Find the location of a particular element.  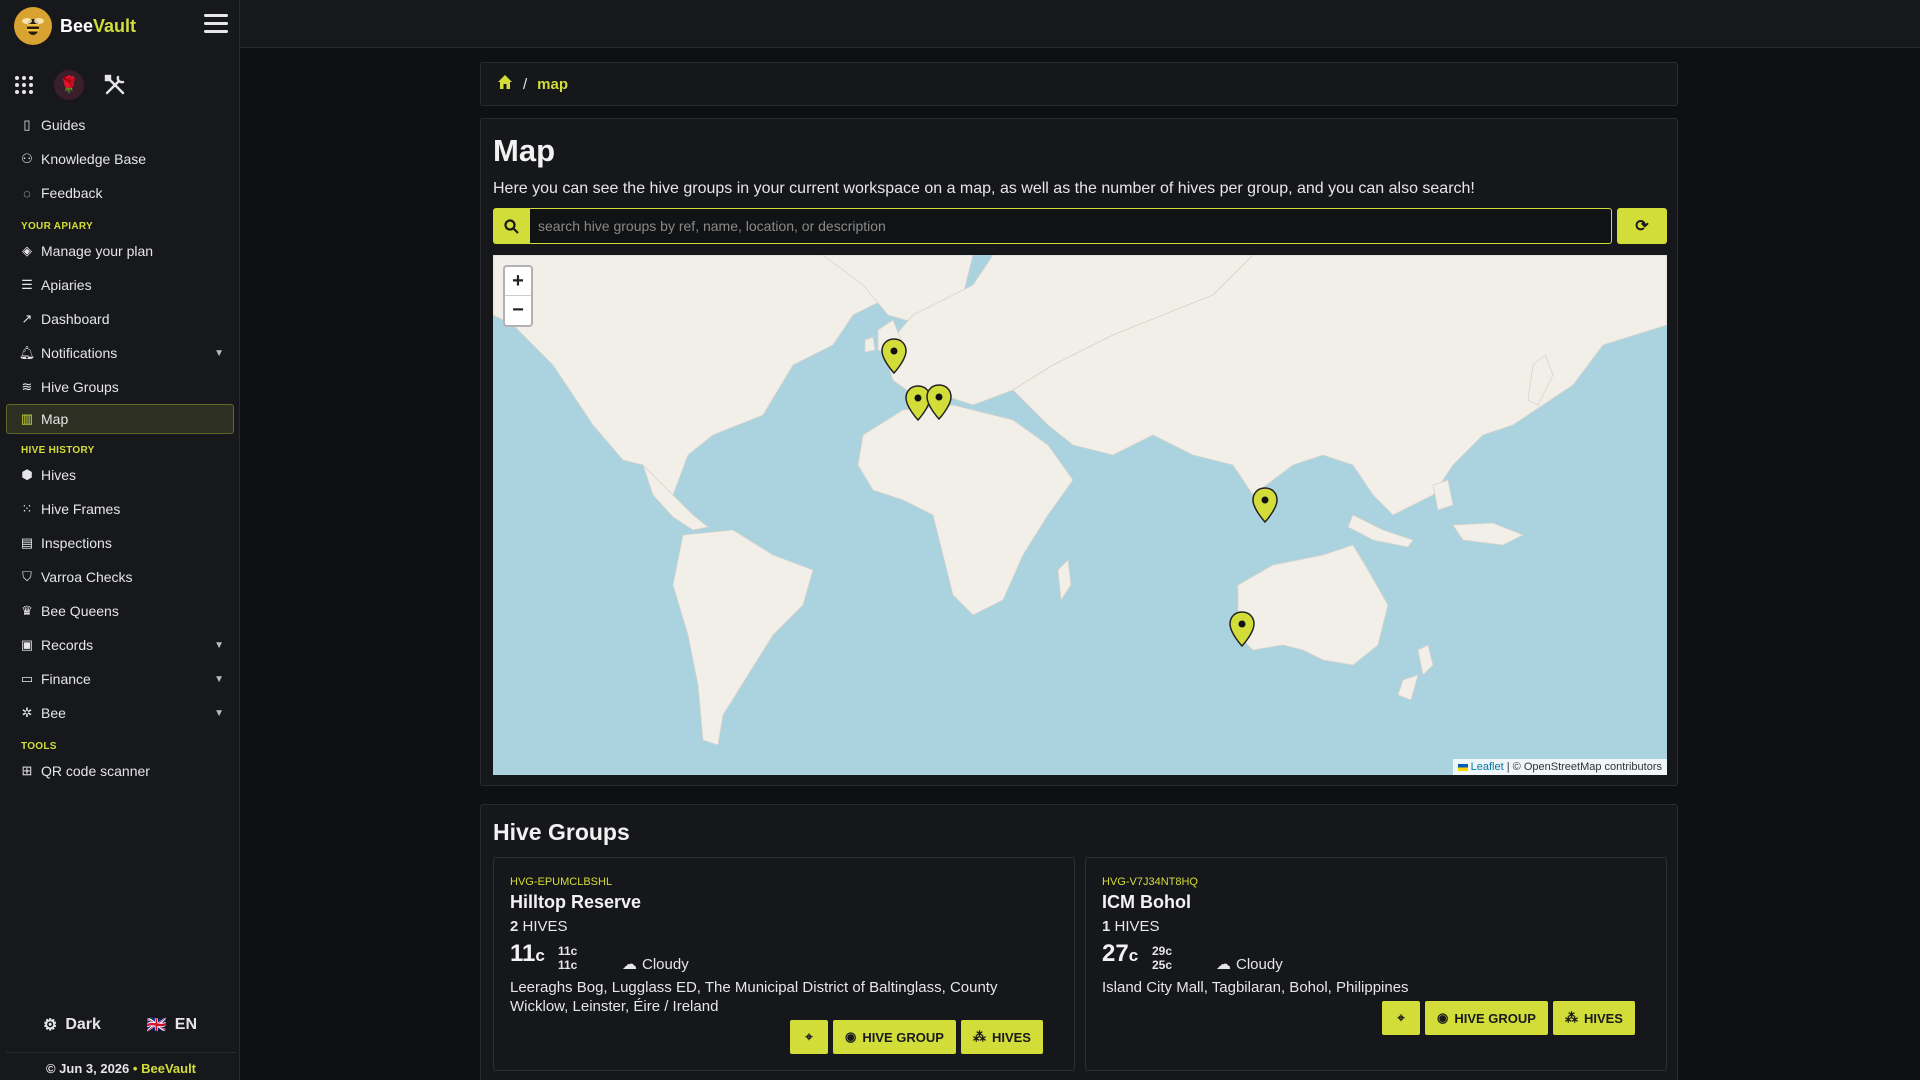

ukraine-flag-icon is located at coordinates (1462, 767).